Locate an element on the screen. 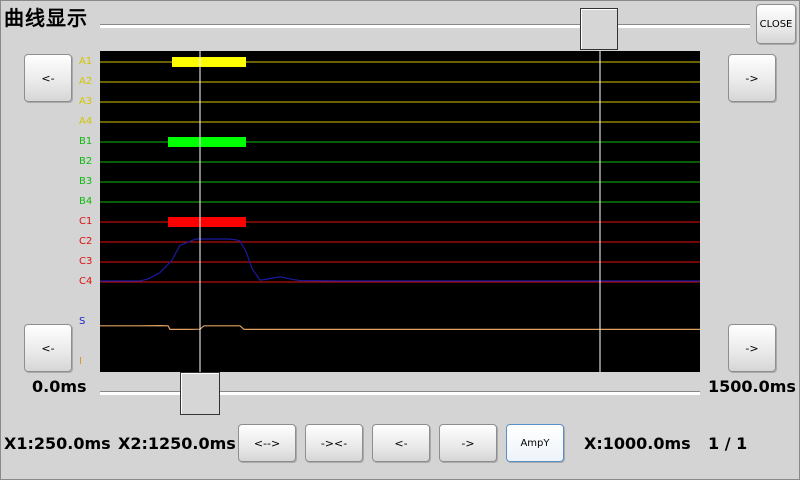 This screenshot has width=800, height=480. forward-button: -> is located at coordinates (468, 443).